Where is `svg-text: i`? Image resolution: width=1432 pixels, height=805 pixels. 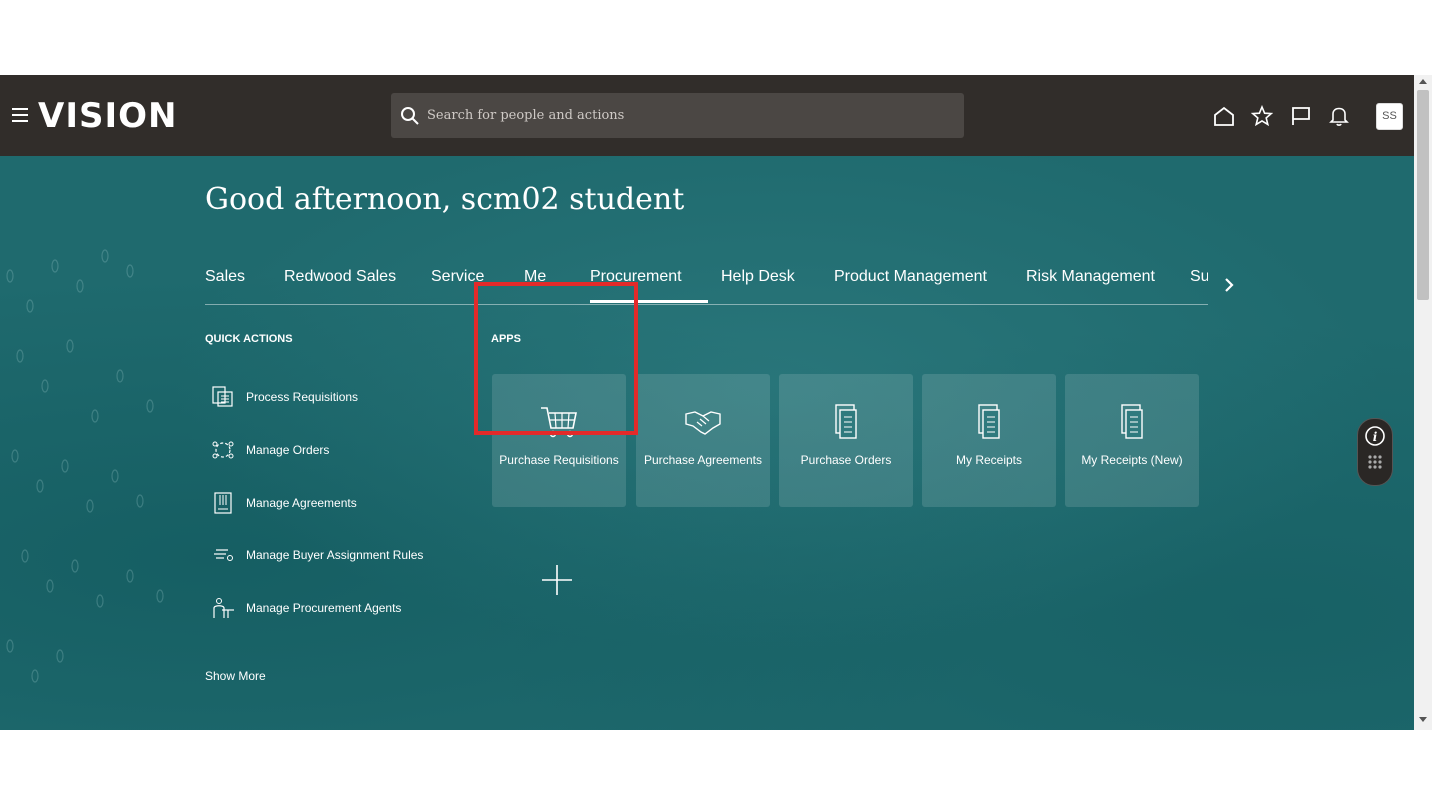
svg-text: i is located at coordinates (1375, 437).